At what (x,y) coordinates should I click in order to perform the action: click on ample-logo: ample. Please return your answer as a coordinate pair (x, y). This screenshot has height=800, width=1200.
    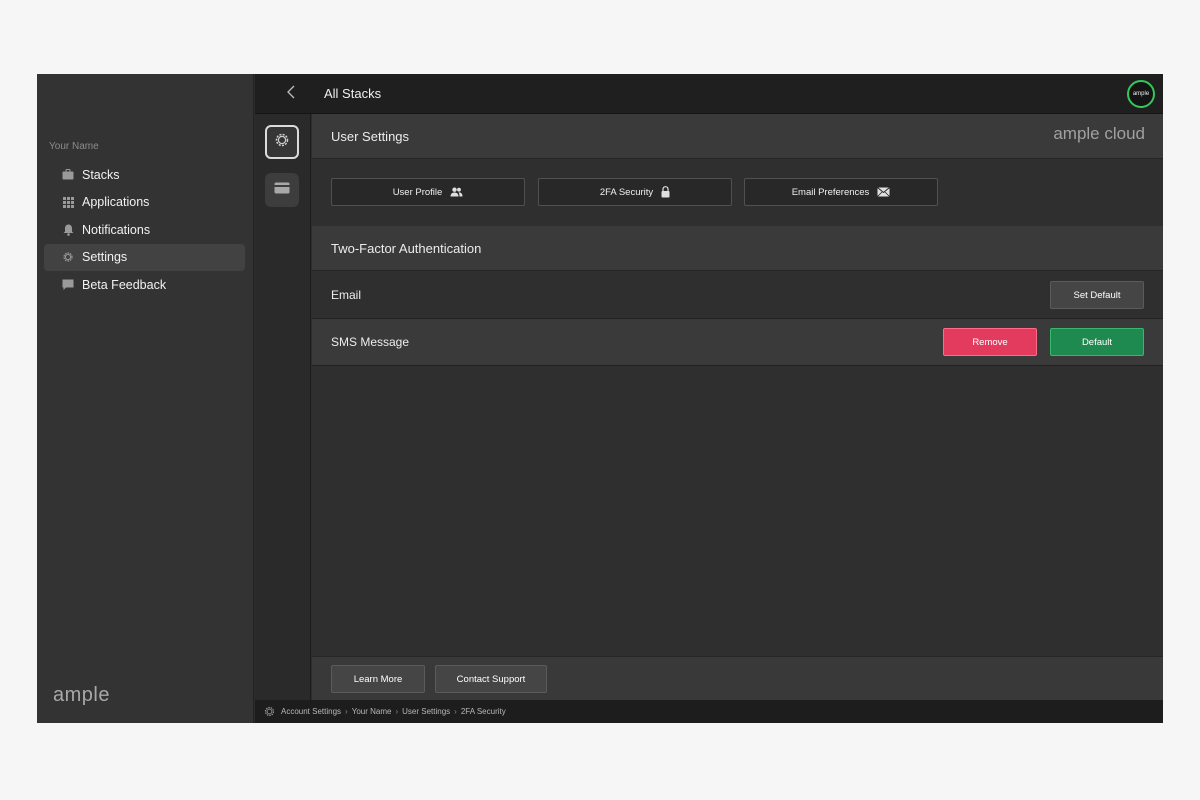
    Looking at the image, I should click on (81, 695).